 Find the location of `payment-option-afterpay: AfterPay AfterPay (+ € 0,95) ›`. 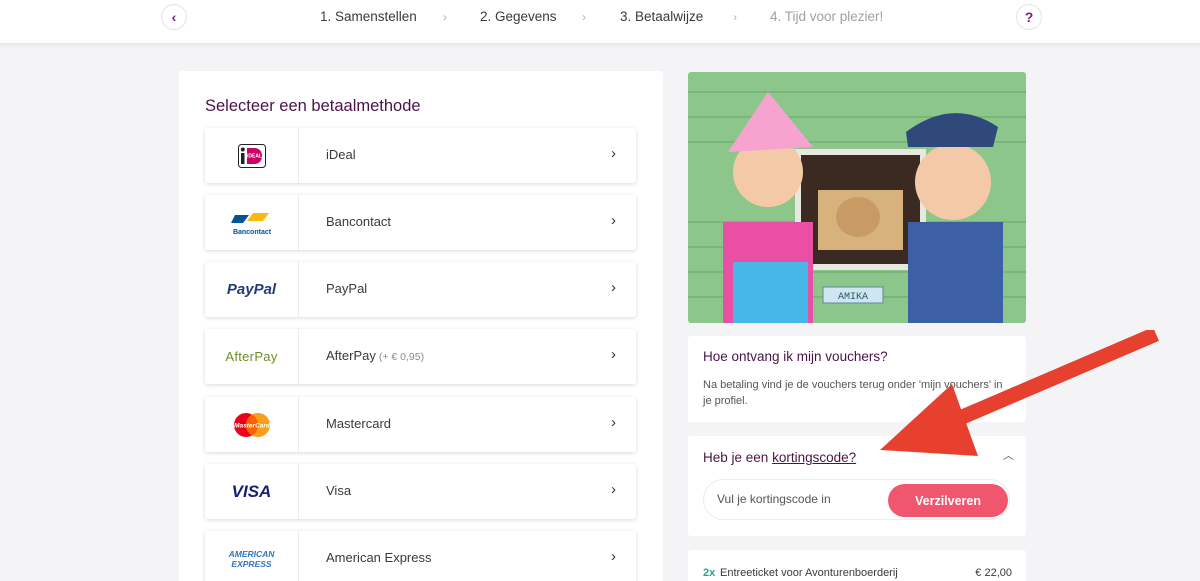

payment-option-afterpay: AfterPay AfterPay (+ € 0,95) › is located at coordinates (420, 356).